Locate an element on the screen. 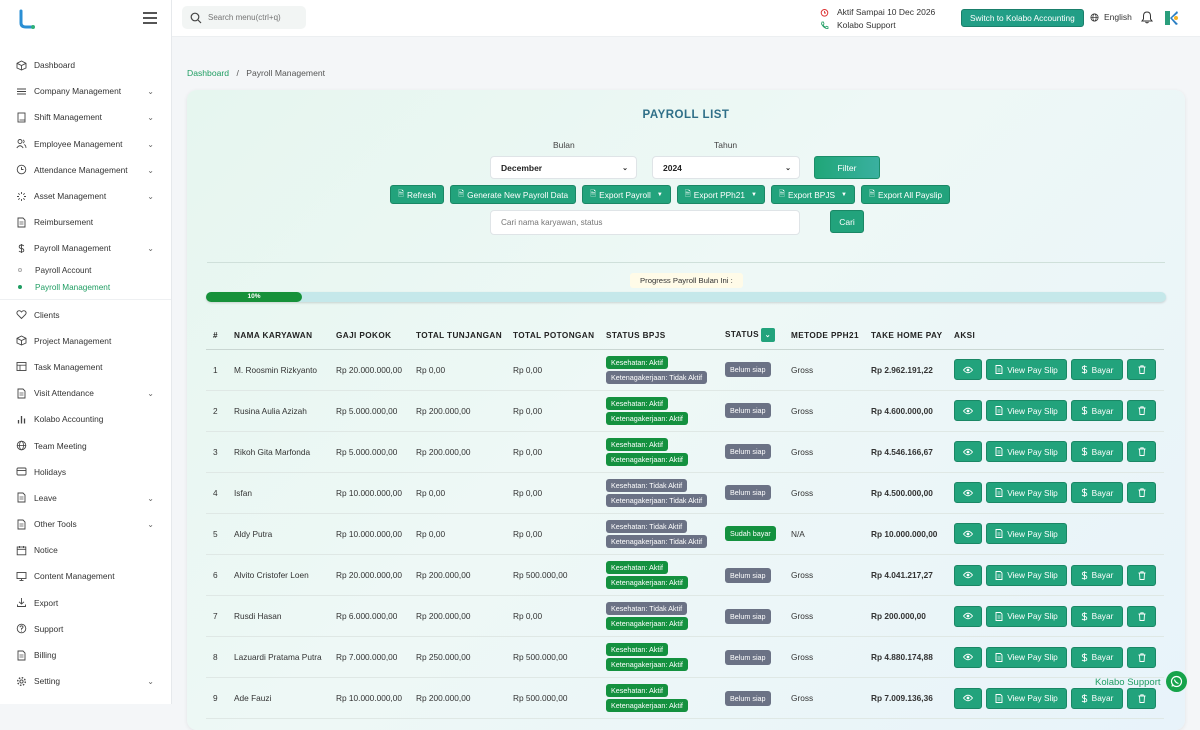  sidebar-item-project-management: Project Management is located at coordinates (85, 341).